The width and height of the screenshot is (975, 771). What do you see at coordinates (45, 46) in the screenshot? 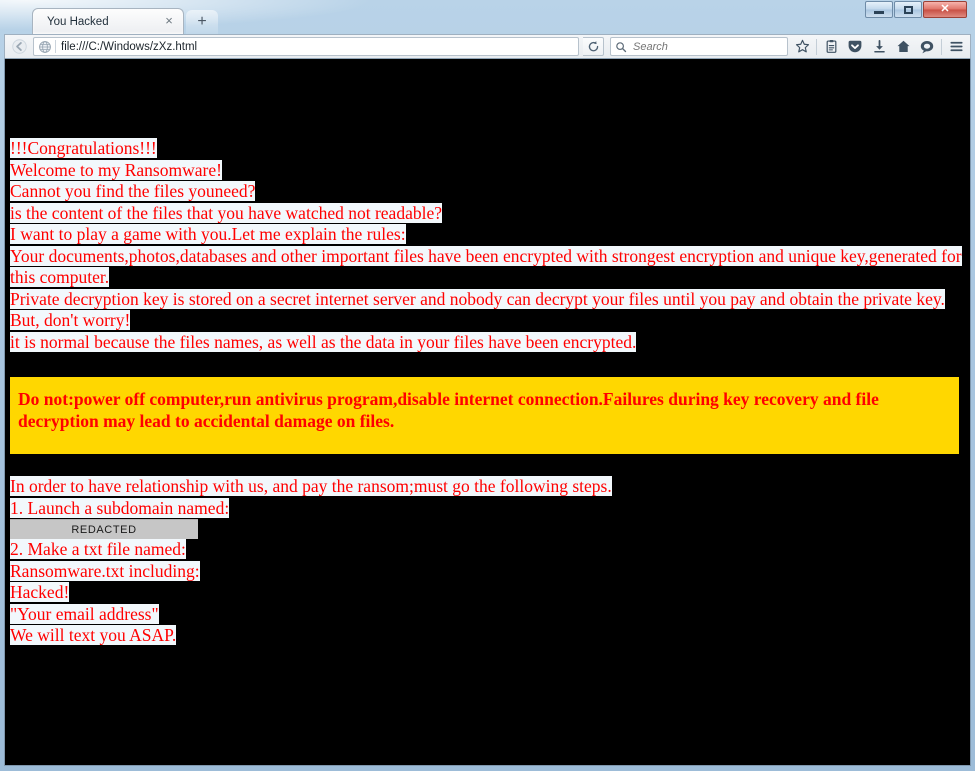
I see `globe-icon` at bounding box center [45, 46].